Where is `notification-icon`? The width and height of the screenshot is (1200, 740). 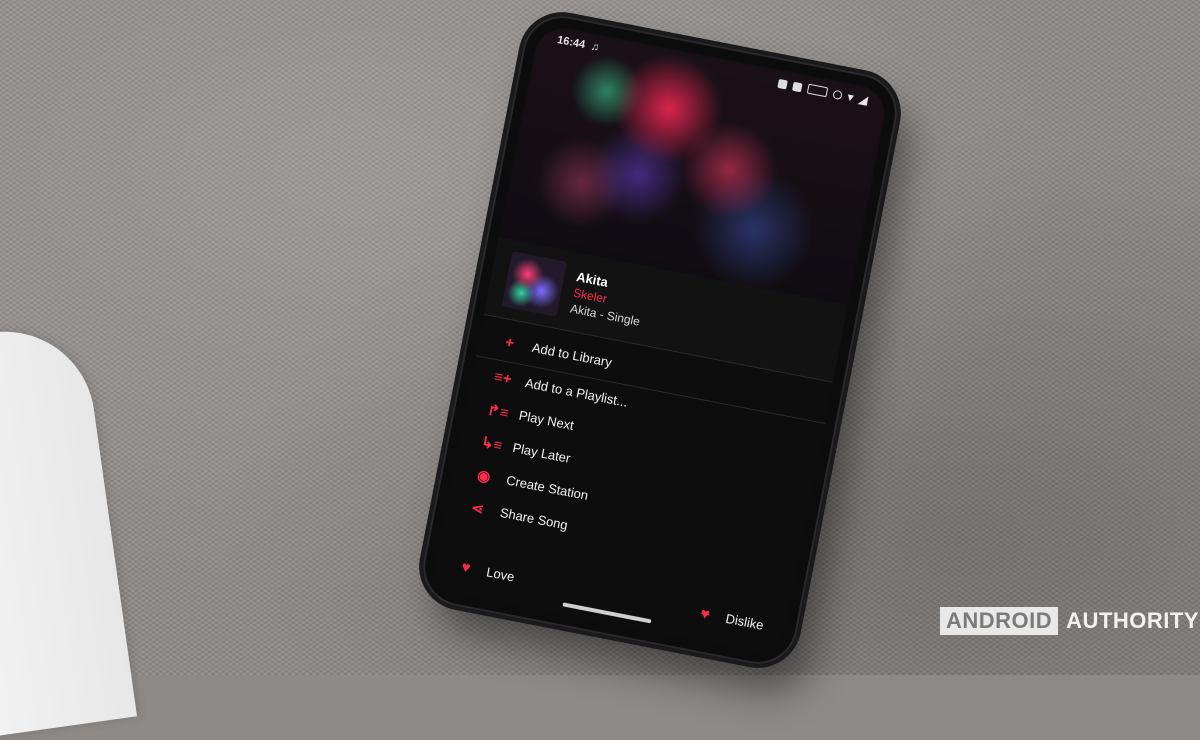 notification-icon is located at coordinates (782, 83).